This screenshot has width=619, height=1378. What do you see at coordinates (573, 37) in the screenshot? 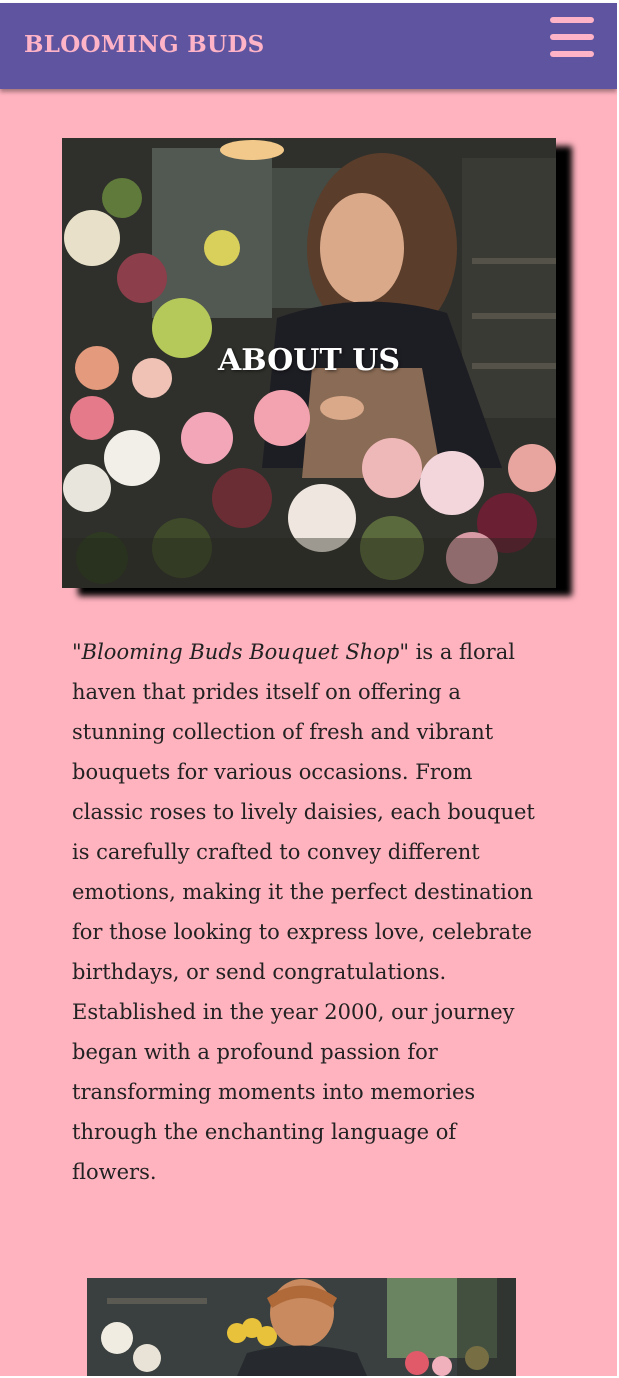
I see `hamburger-menu-icon` at bounding box center [573, 37].